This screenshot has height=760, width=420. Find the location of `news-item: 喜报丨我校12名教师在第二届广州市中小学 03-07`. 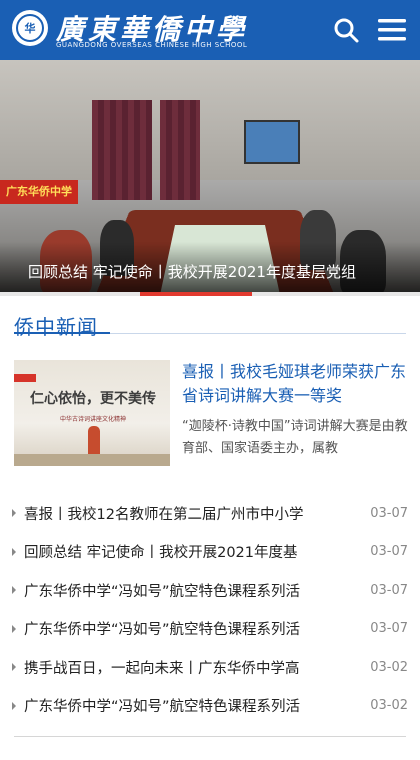

news-item: 喜报丨我校12名教师在第二届广州市中小学 03-07 is located at coordinates (210, 513).